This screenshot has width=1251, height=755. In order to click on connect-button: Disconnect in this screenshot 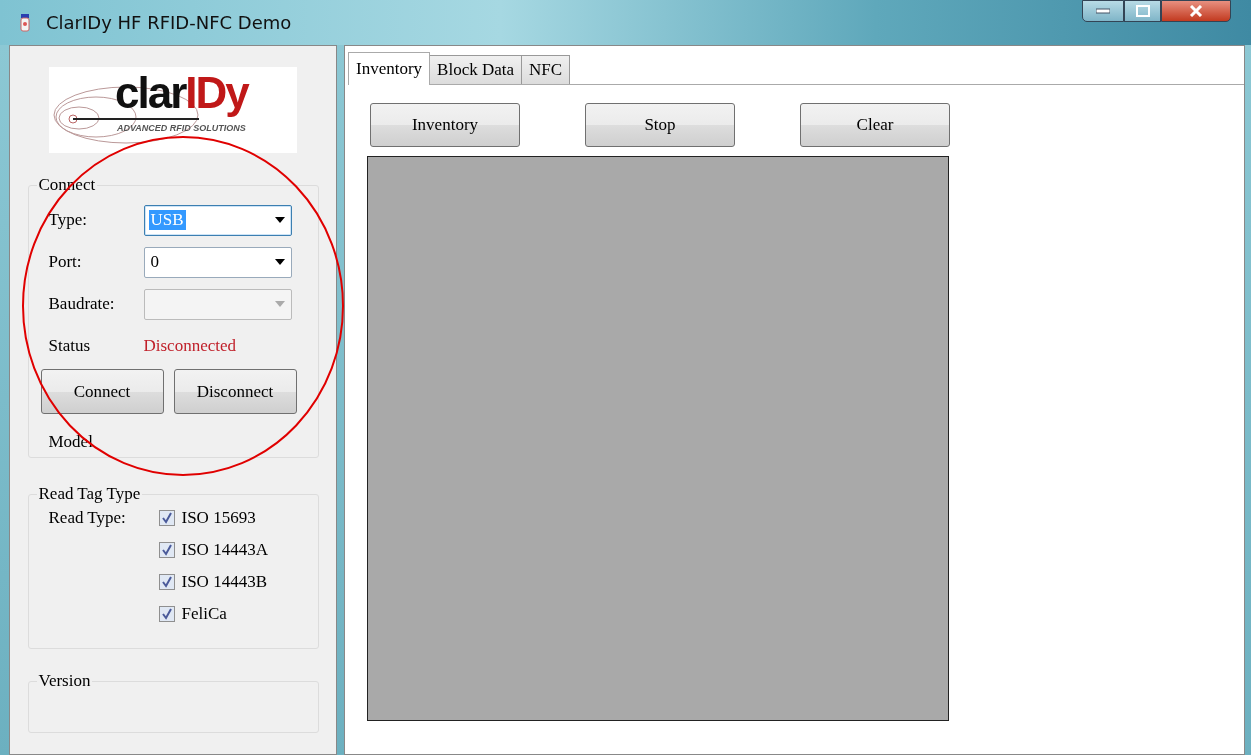, I will do `click(235, 391)`.